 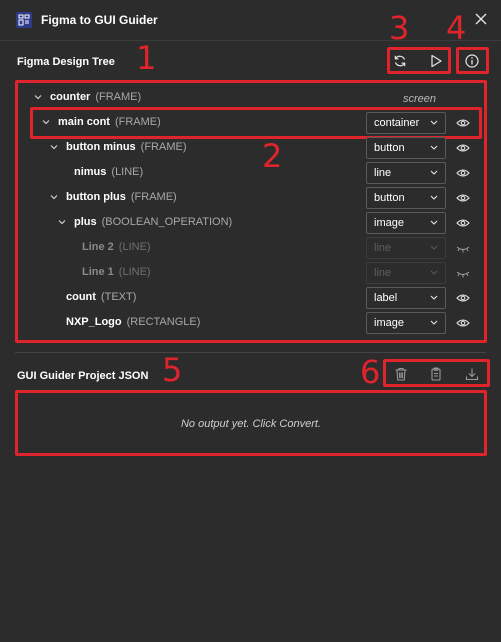 I want to click on clipboard-icon, so click(x=436, y=374).